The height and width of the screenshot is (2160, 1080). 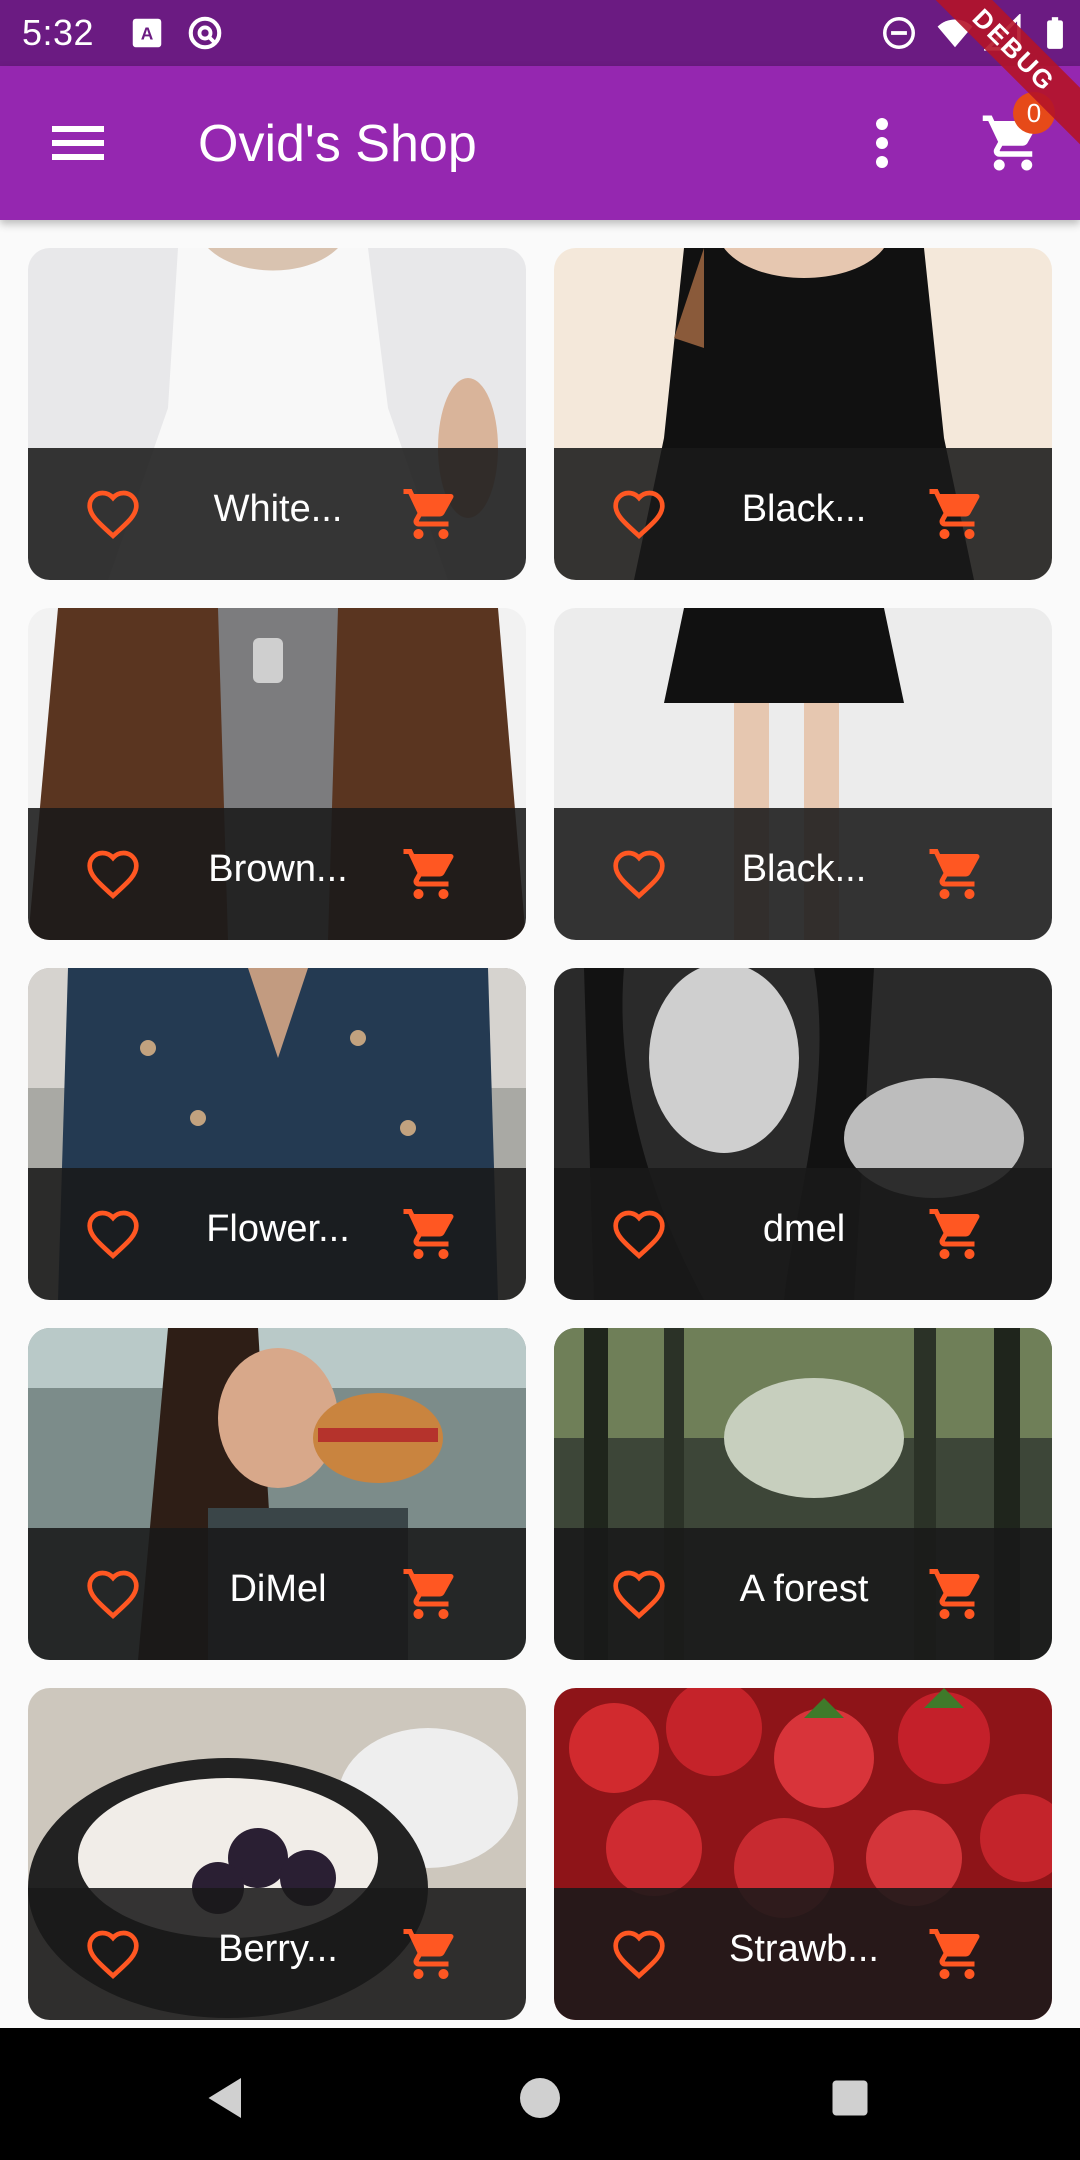 I want to click on navigation-bar, so click(x=540, y=2094).